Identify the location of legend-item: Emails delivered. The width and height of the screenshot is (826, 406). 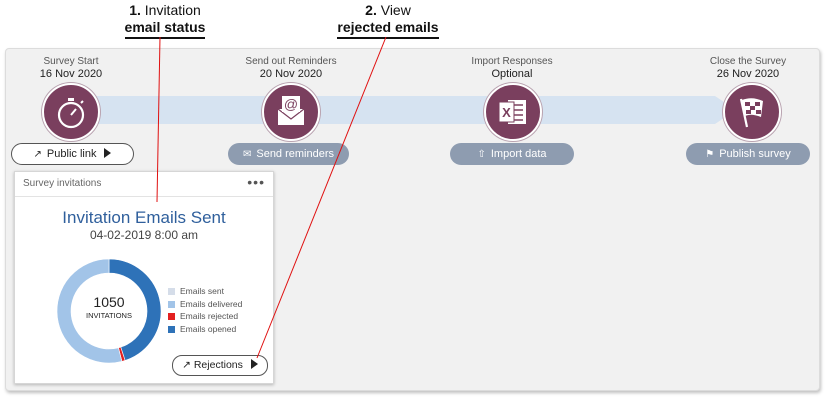
(205, 304).